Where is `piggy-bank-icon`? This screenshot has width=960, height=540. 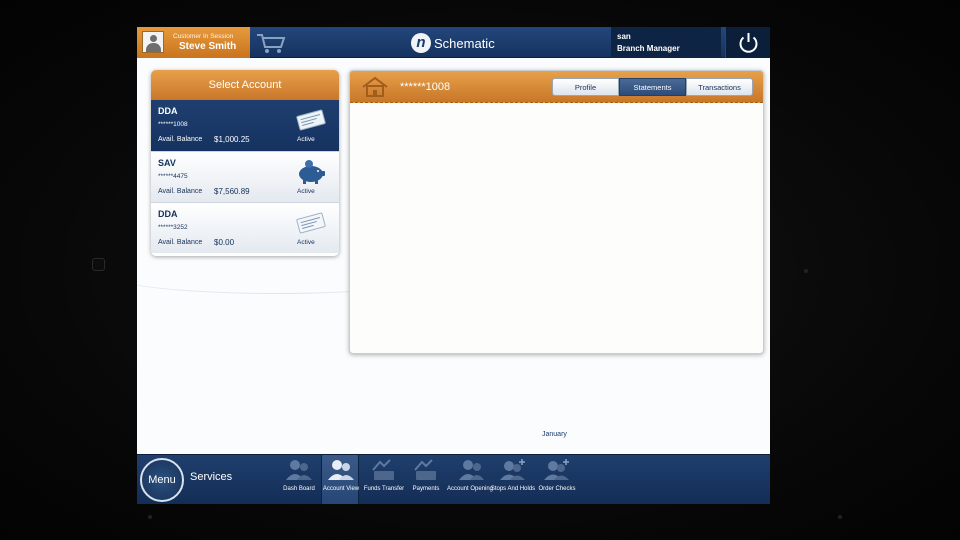
piggy-bank-icon is located at coordinates (312, 172).